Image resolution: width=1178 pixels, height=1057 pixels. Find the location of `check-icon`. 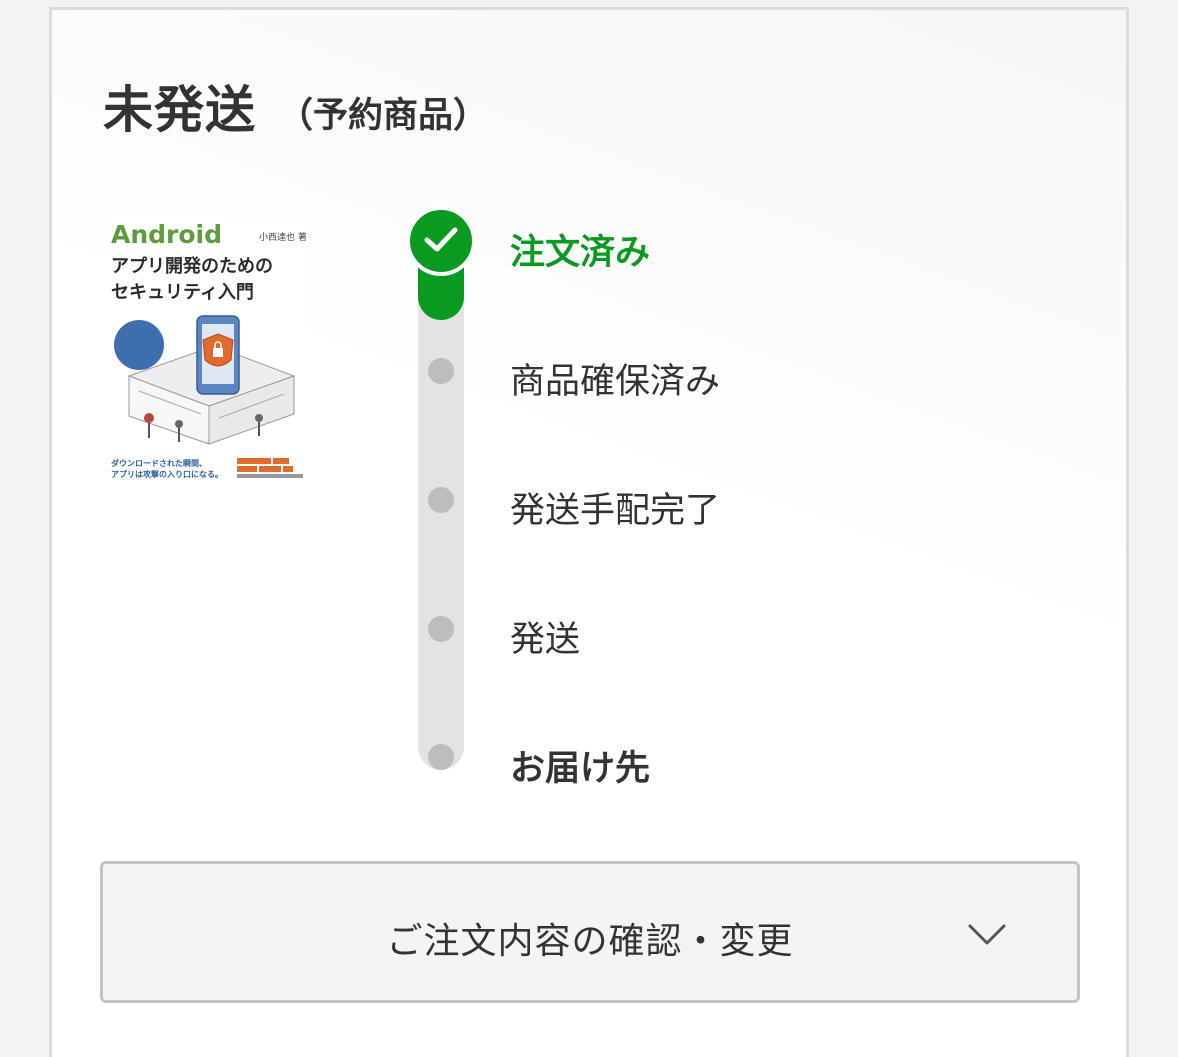

check-icon is located at coordinates (441, 239).